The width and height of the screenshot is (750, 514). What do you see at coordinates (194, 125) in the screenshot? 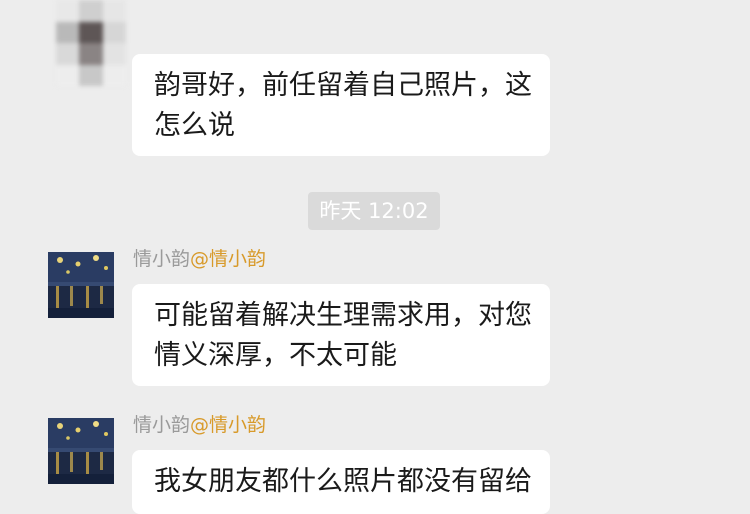
I see `message-line: 怎么说` at bounding box center [194, 125].